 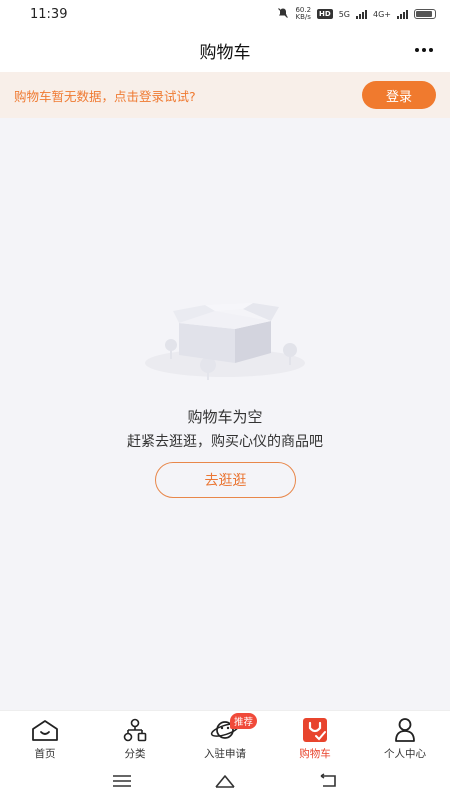 I want to click on nav-label-apply: 入驻申请, so click(x=225, y=754).